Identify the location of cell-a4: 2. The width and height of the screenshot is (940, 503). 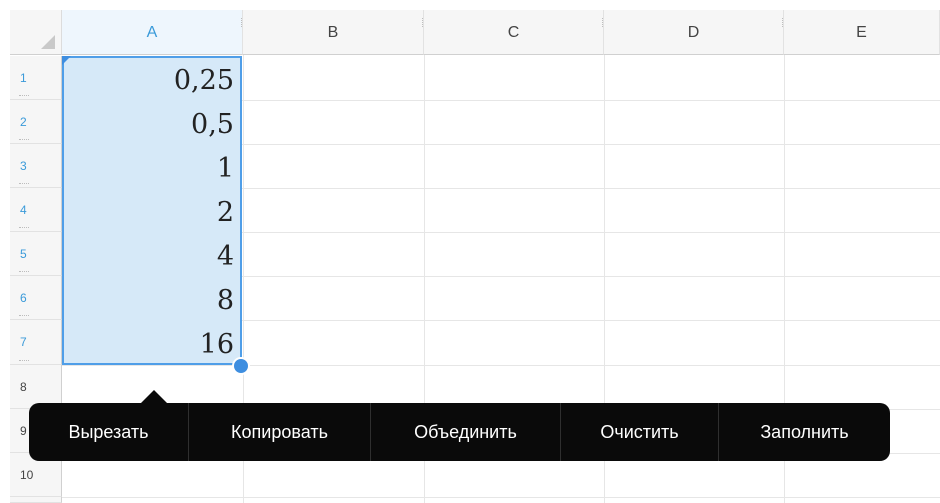
(148, 213).